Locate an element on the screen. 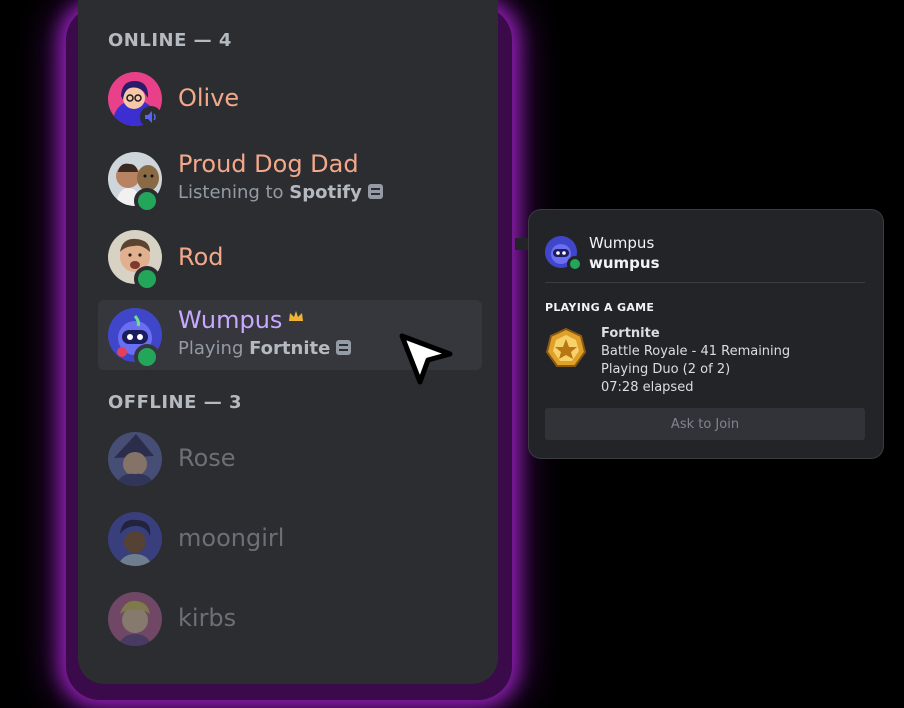 The height and width of the screenshot is (708, 904). avatar-rose is located at coordinates (135, 459).